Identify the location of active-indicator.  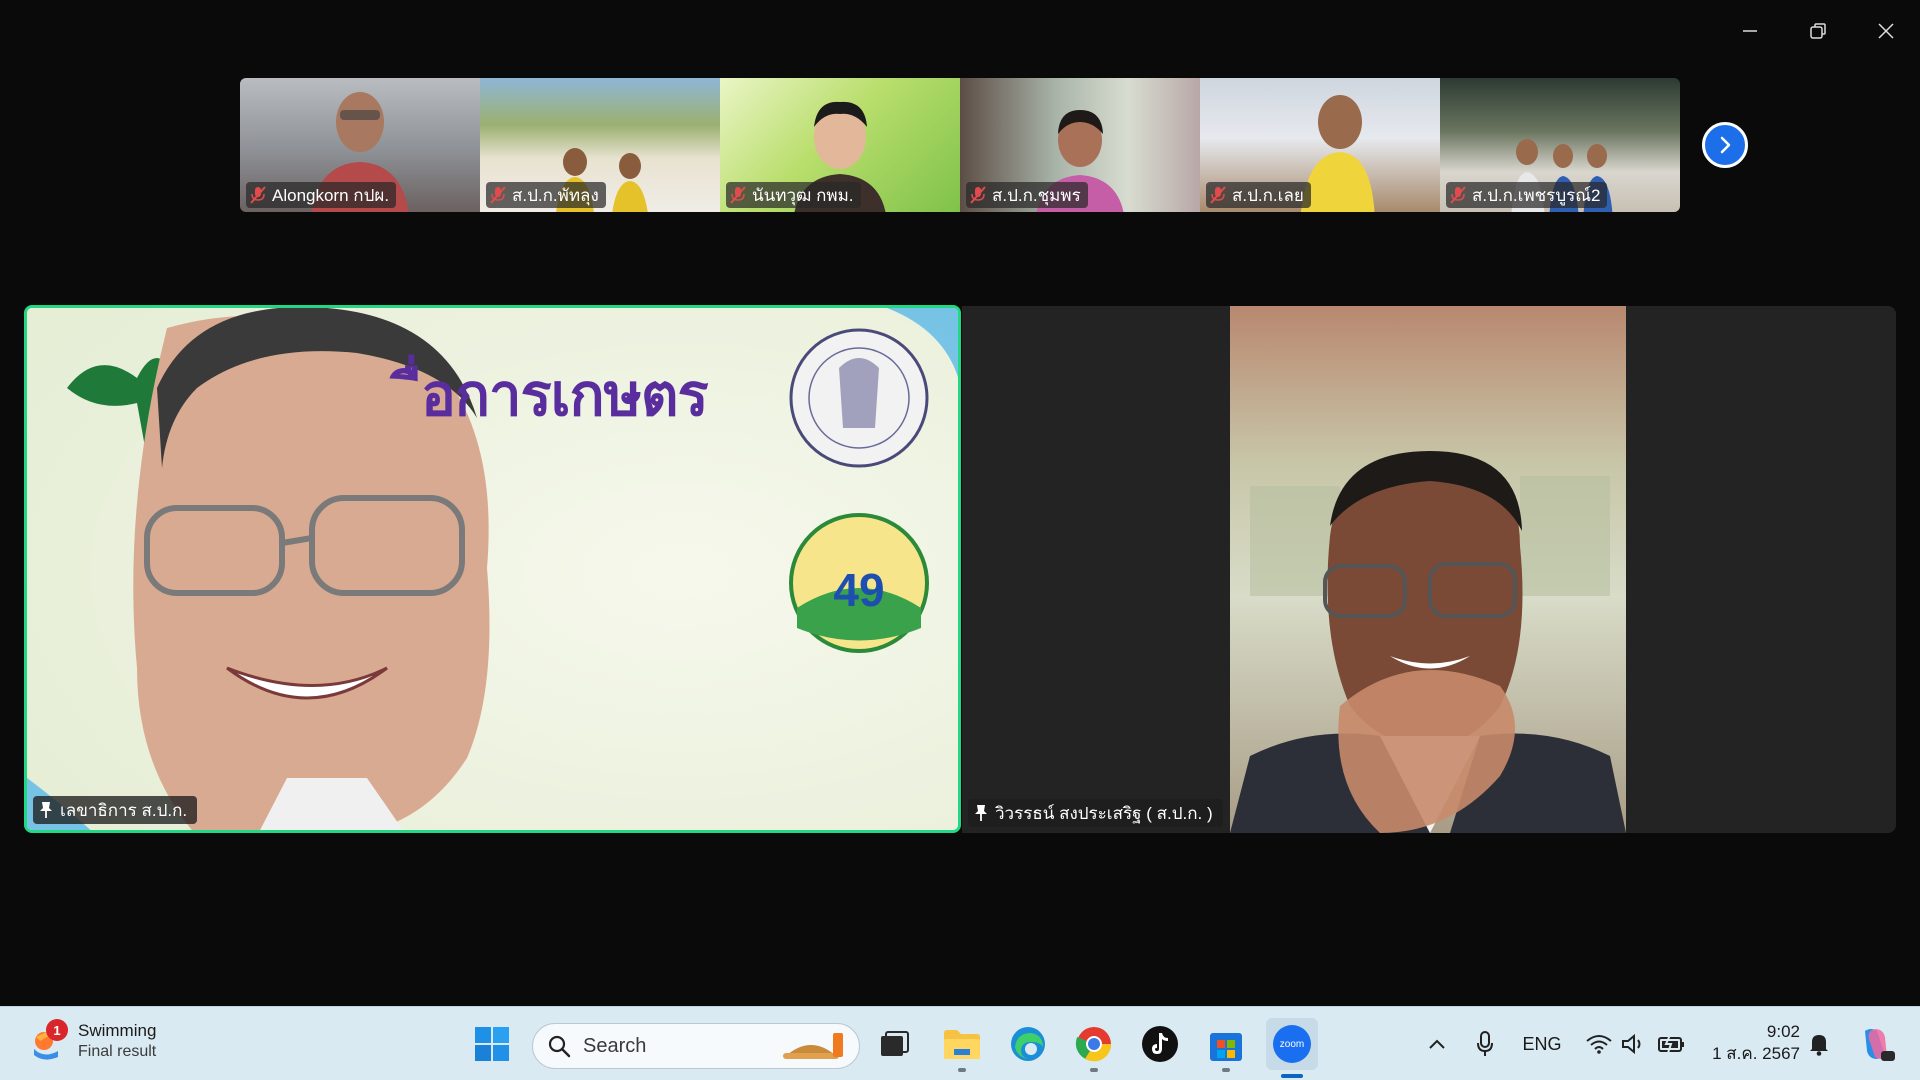
(1292, 1076).